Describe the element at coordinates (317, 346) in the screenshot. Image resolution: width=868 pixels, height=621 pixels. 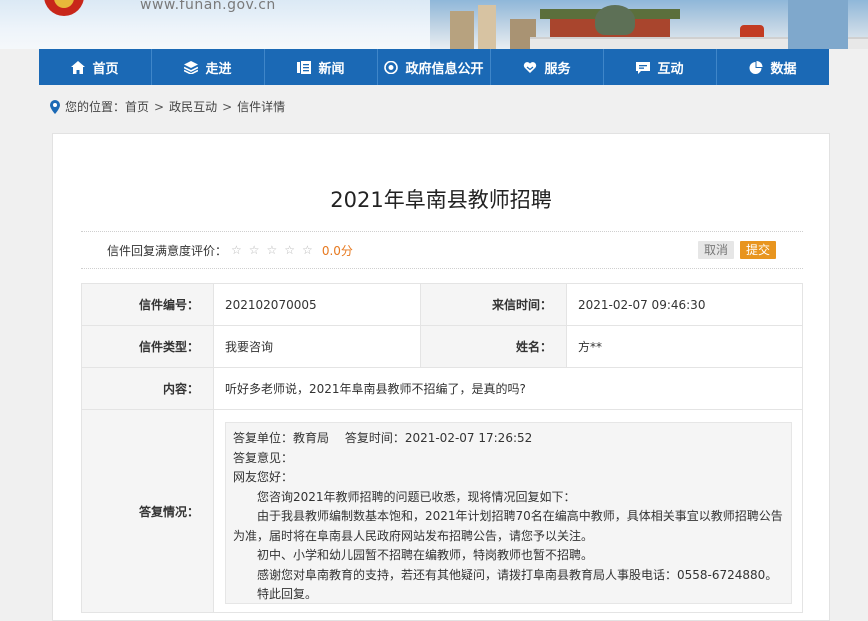
I see `letter-type-value: 我要咨询` at that location.